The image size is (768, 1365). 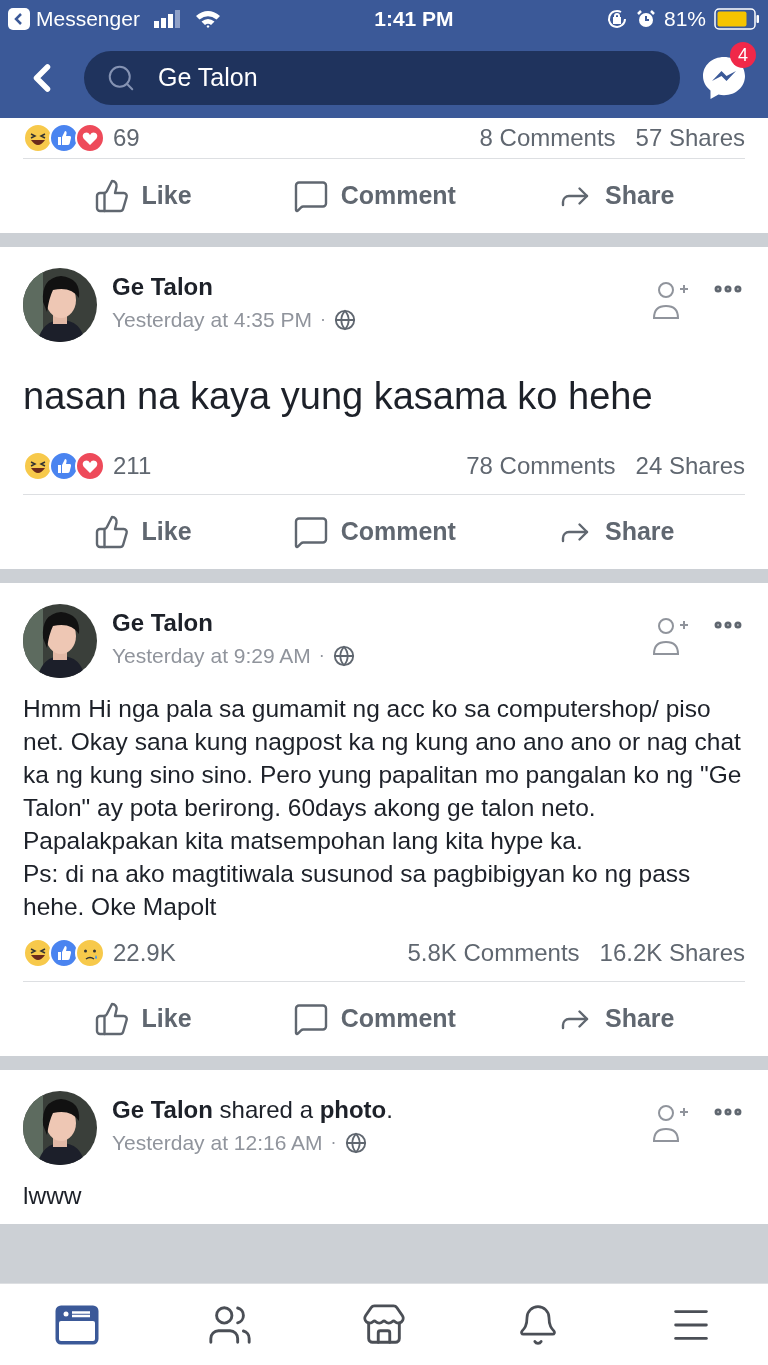 What do you see at coordinates (88, 19) in the screenshot?
I see `back-app-label: Messenger` at bounding box center [88, 19].